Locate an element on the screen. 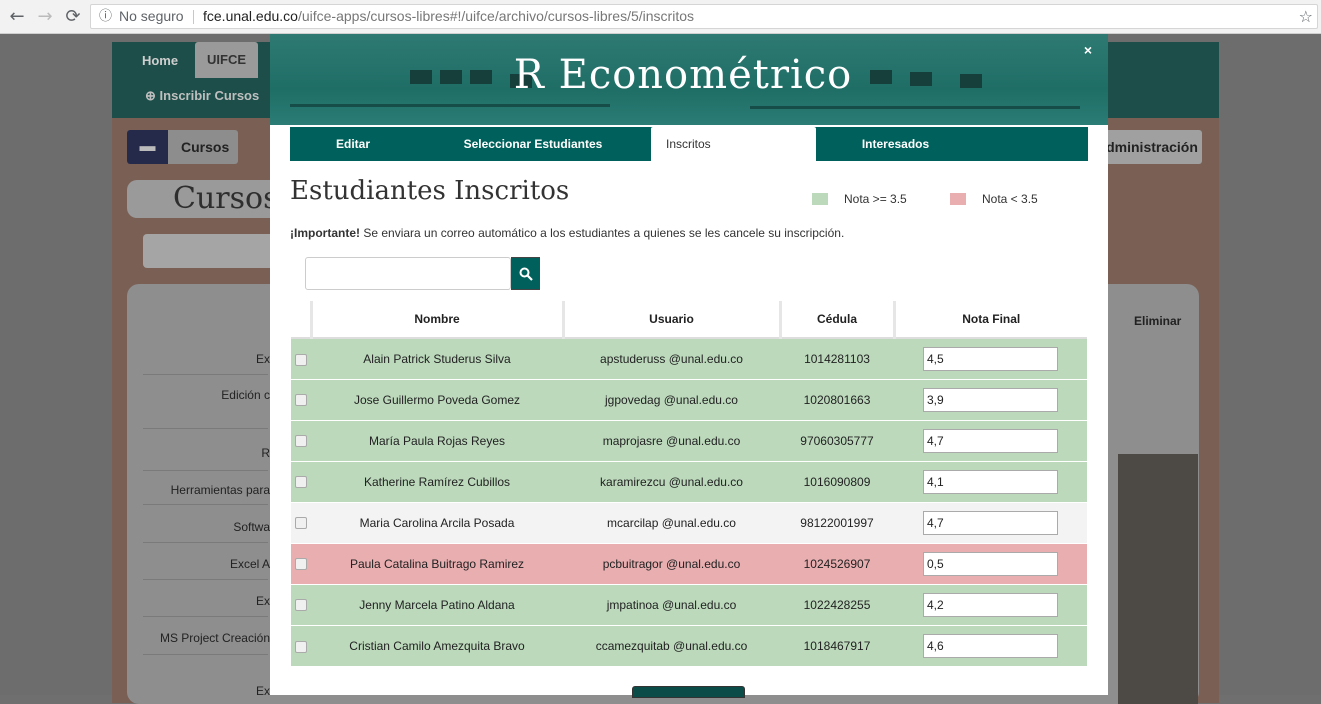 Image resolution: width=1321 pixels, height=704 pixels. legend-label-pass: Nota >= 3.5 is located at coordinates (875, 199).